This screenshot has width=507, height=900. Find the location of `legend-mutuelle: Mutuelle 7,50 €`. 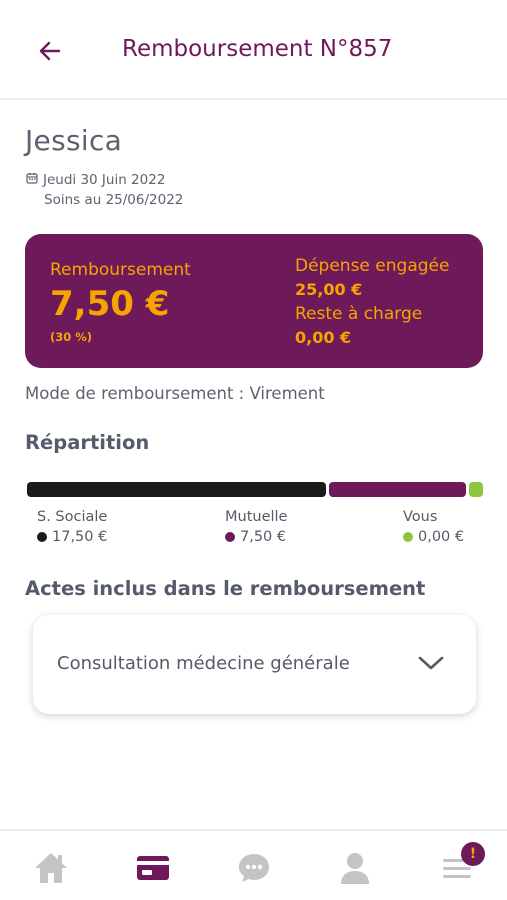

legend-mutuelle: Mutuelle 7,50 € is located at coordinates (256, 527).